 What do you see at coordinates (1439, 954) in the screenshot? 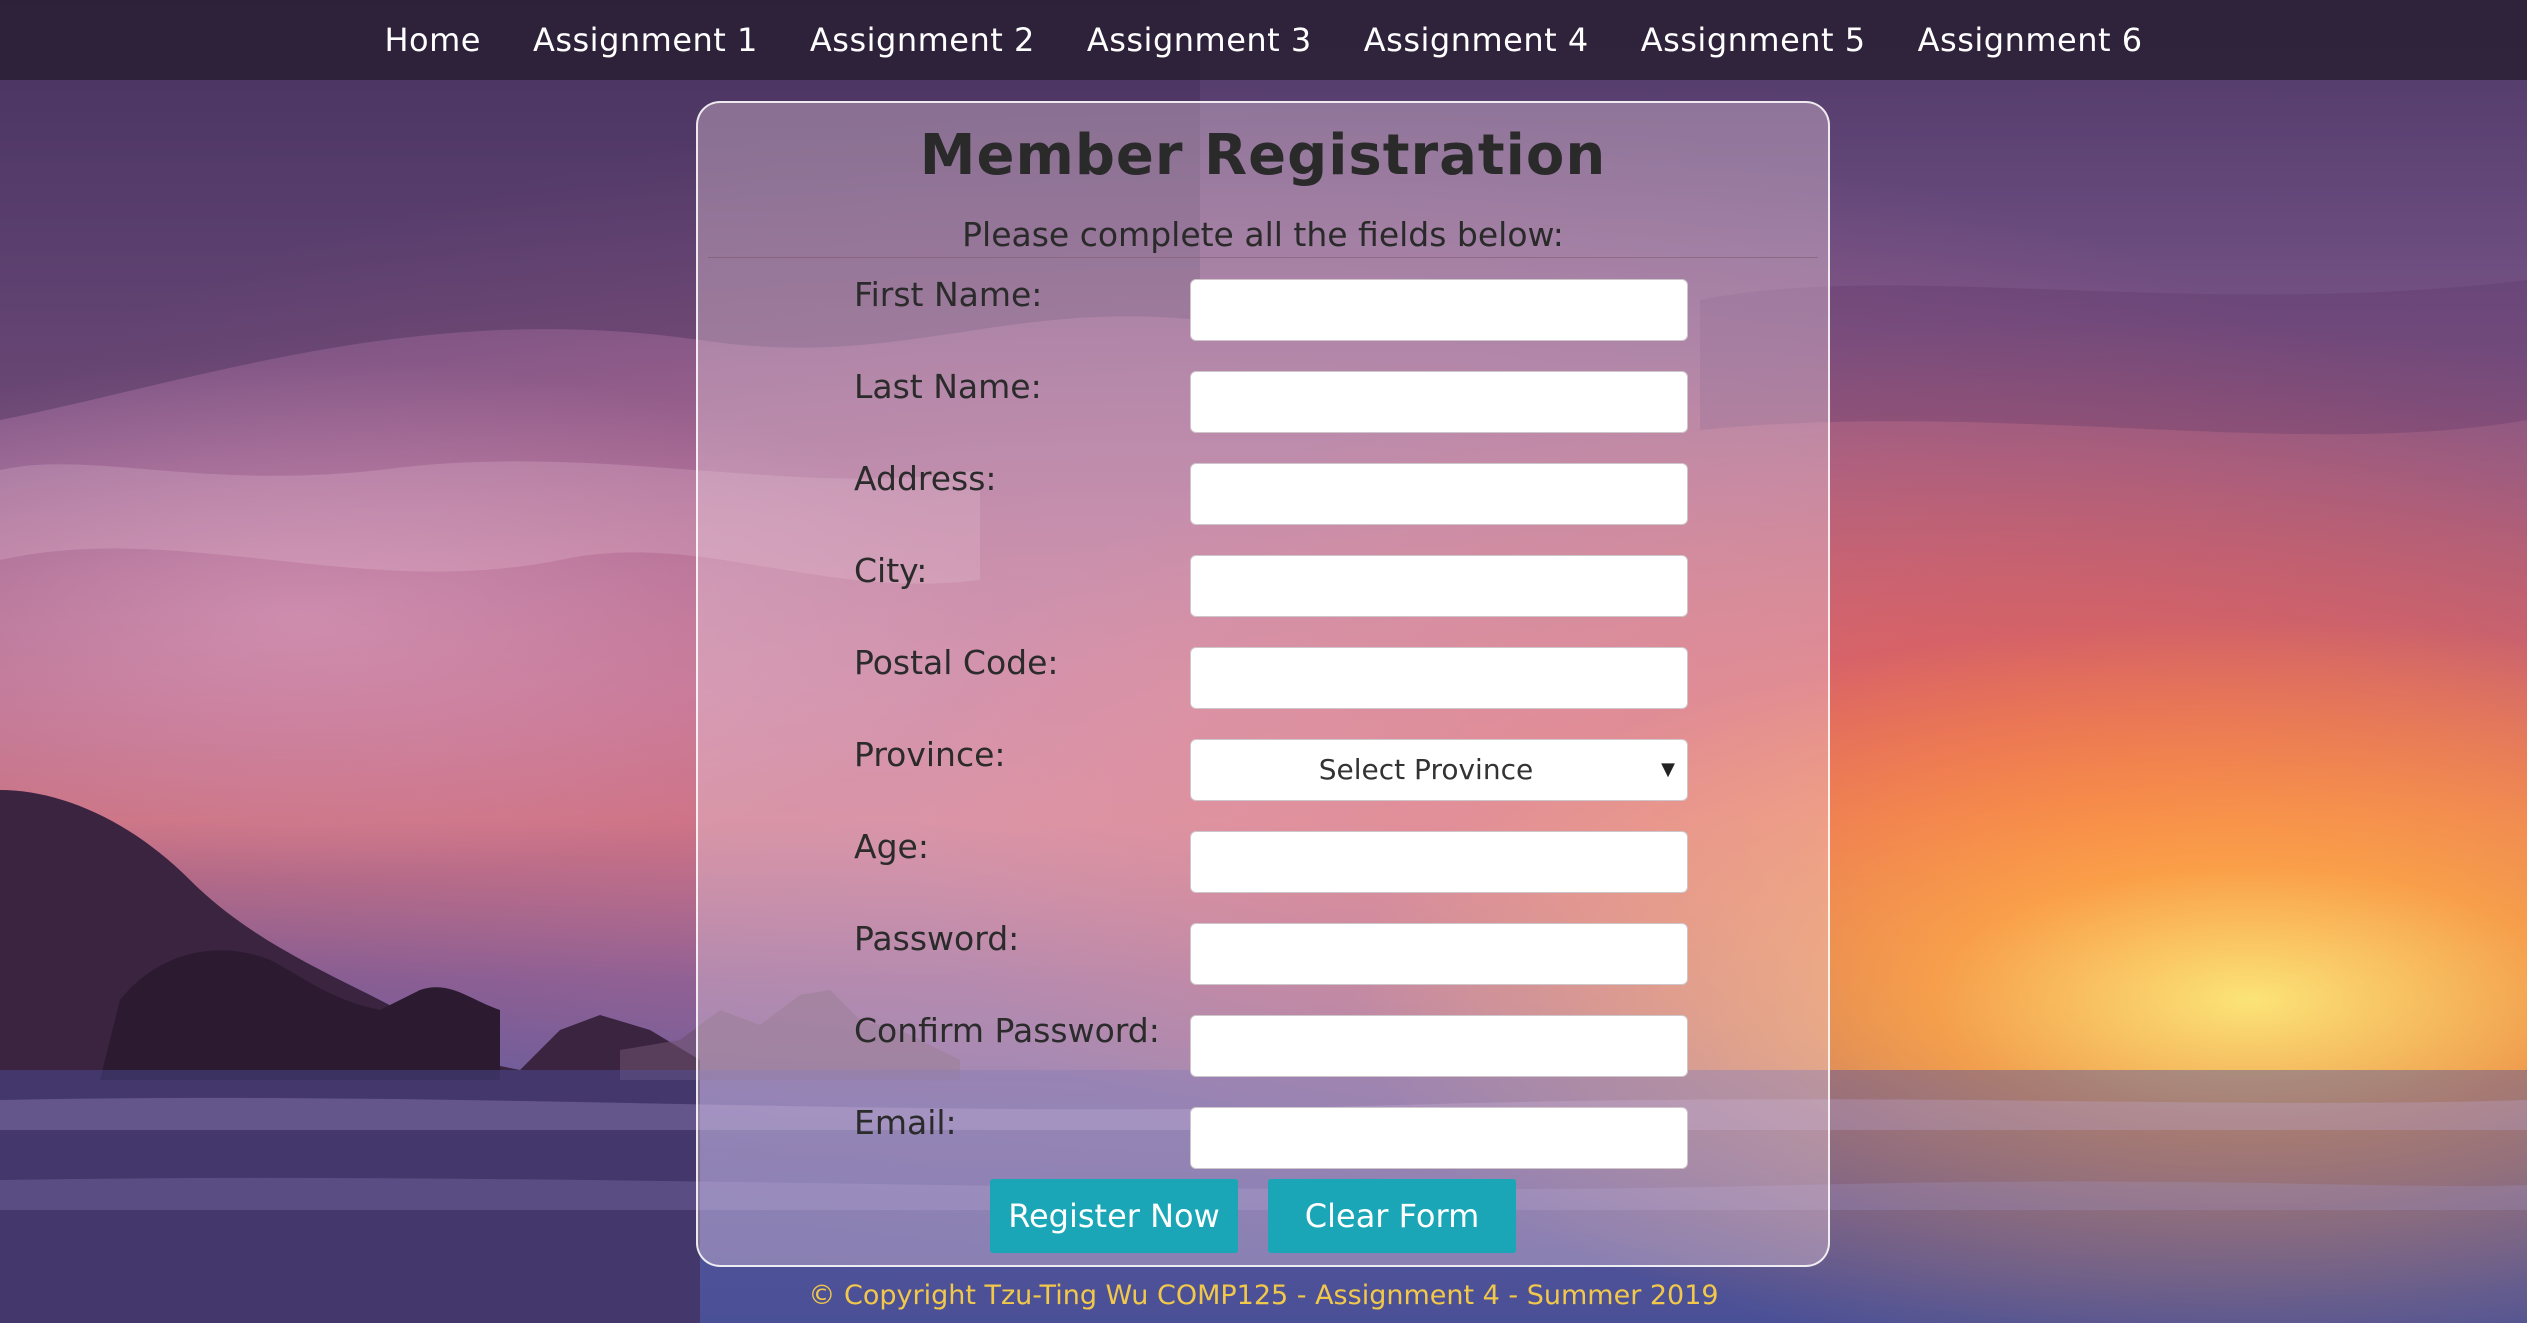
I see `password-input` at bounding box center [1439, 954].